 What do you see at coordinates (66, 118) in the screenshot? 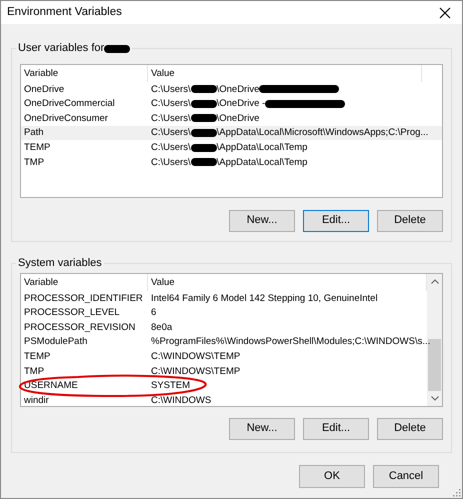
I see `variable-name: OneDriveConsumer` at bounding box center [66, 118].